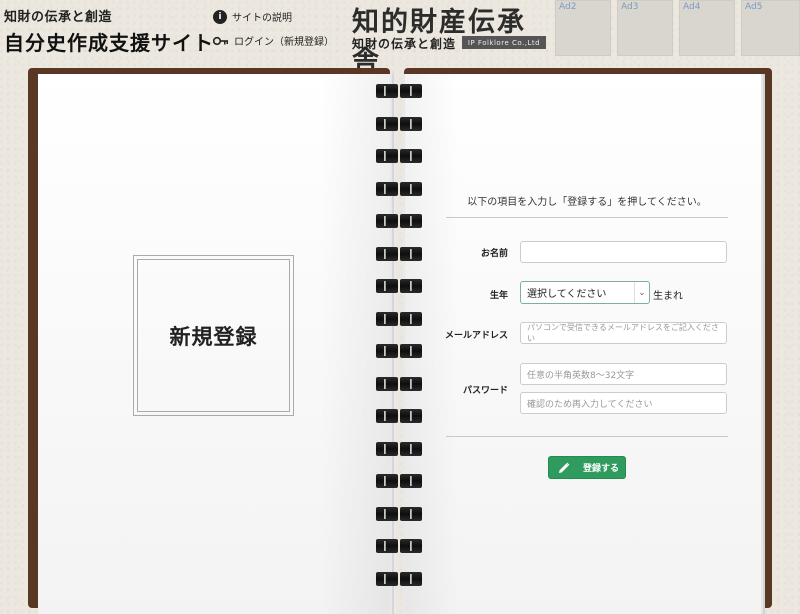 The width and height of the screenshot is (800, 614). What do you see at coordinates (623, 333) in the screenshot?
I see `email-input: パソコンで受信できるメールアドレスをご記入ください` at bounding box center [623, 333].